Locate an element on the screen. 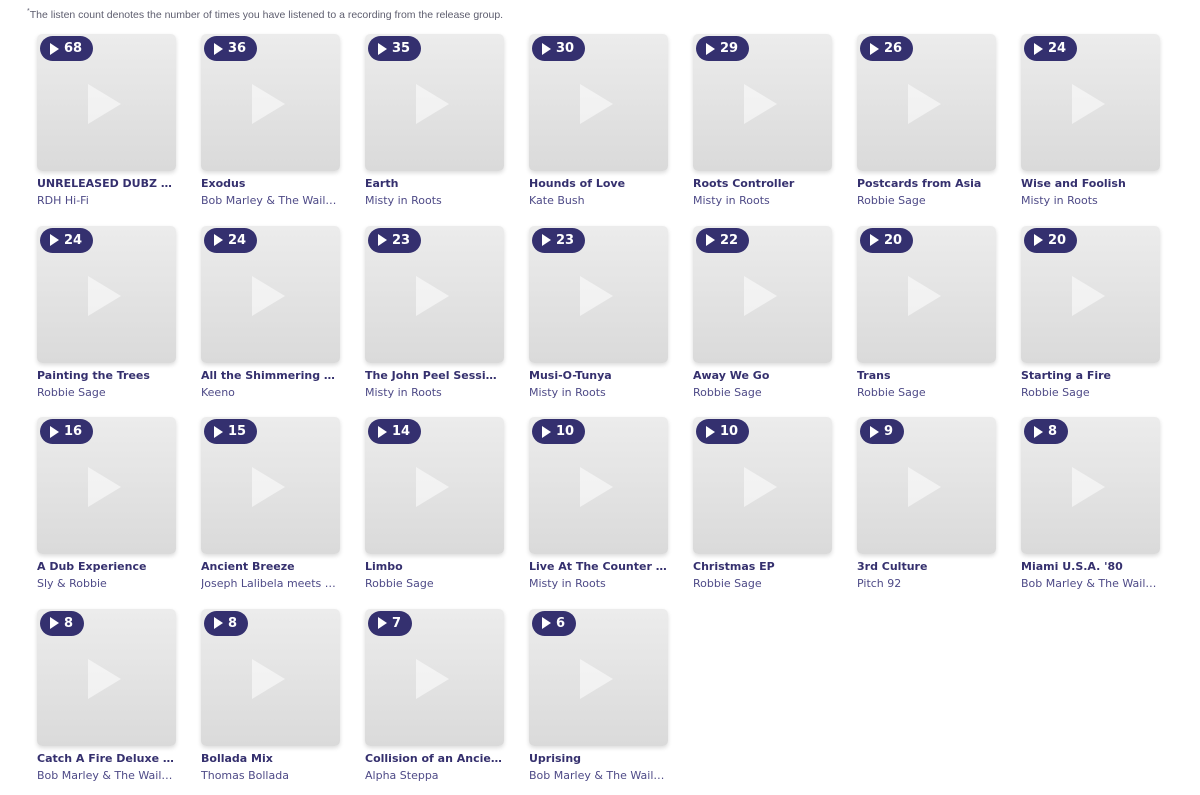  release-card: 10 Live At The Counter Eu… Misty in Roots is located at coordinates (598, 504).